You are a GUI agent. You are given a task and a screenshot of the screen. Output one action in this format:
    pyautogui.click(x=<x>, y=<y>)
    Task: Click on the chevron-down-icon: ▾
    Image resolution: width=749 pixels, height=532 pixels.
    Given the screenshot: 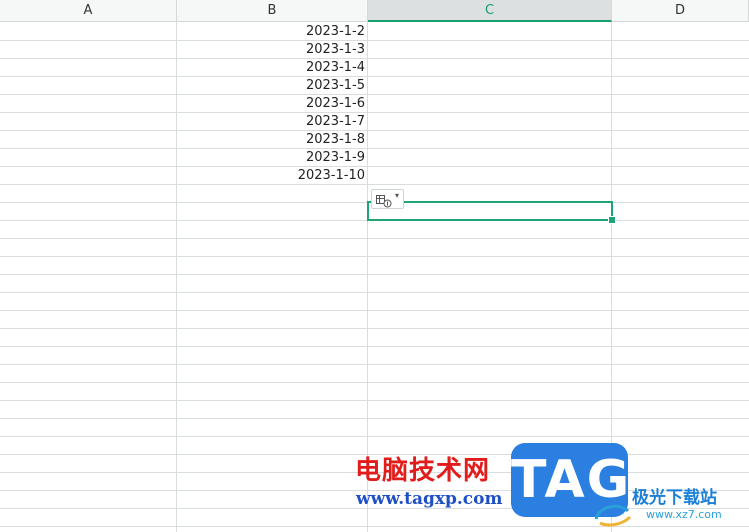 What is the action you would take?
    pyautogui.click(x=397, y=195)
    